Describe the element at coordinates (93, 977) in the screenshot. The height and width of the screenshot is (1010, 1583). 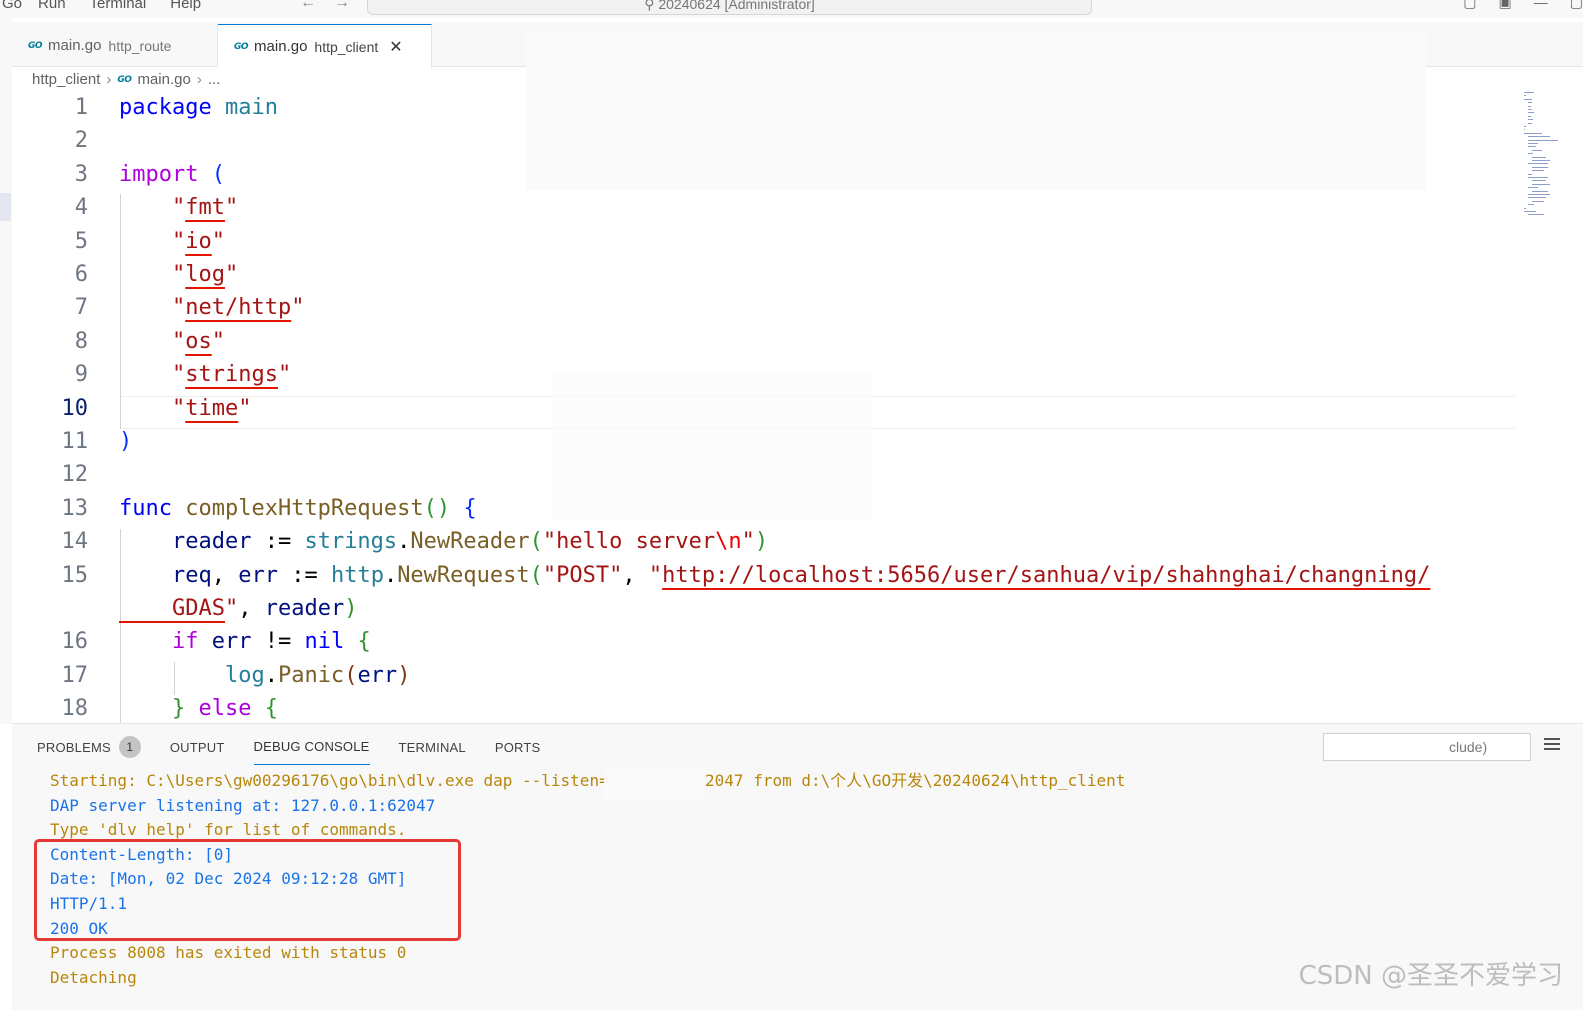
I see `console-line: Detaching` at that location.